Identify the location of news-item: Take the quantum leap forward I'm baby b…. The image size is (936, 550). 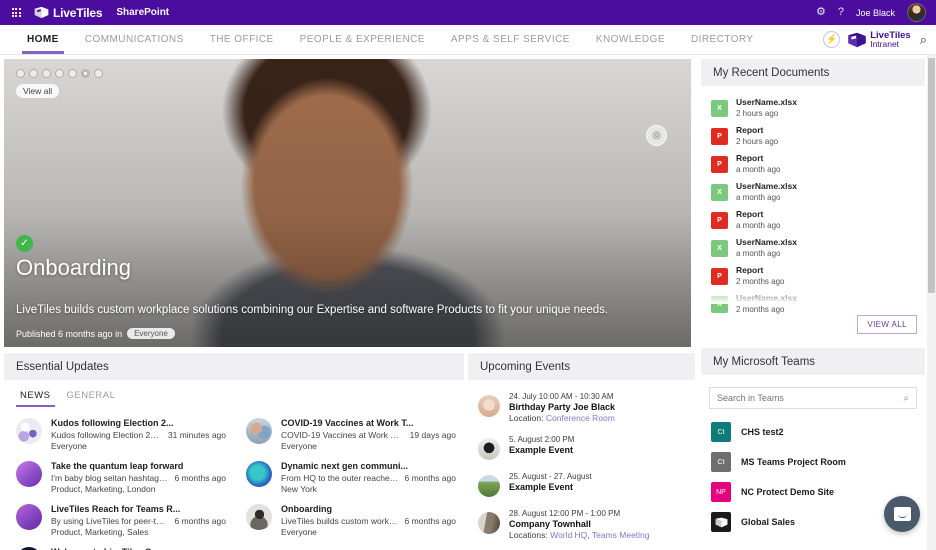
(119, 477).